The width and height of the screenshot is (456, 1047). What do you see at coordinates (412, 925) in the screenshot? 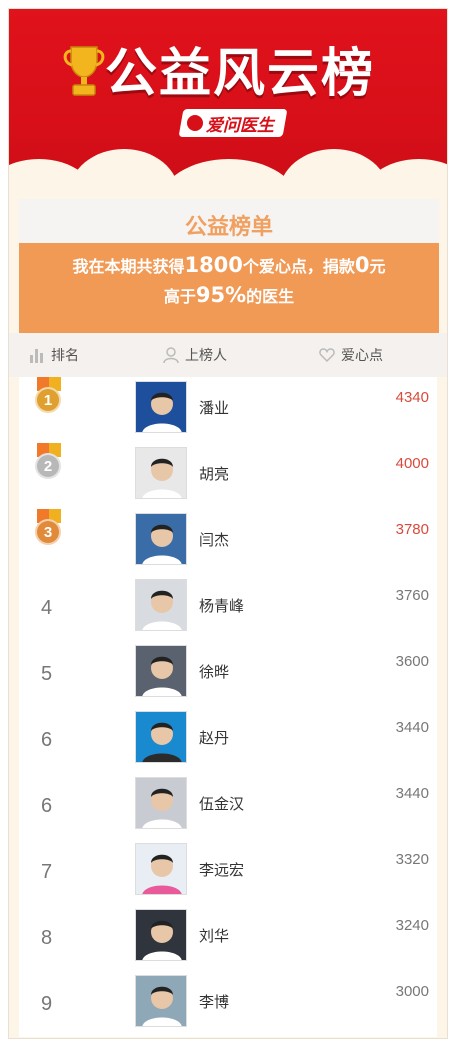
I see `love-points: 3240` at bounding box center [412, 925].